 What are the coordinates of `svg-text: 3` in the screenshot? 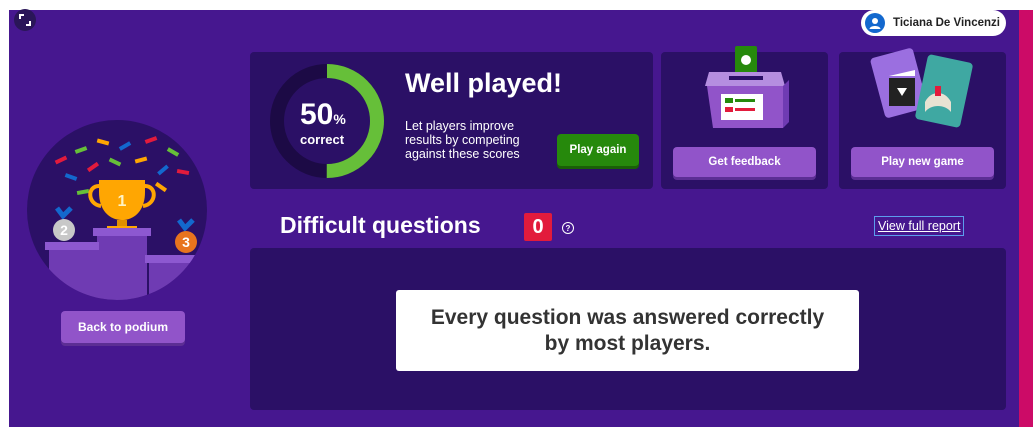 It's located at (186, 242).